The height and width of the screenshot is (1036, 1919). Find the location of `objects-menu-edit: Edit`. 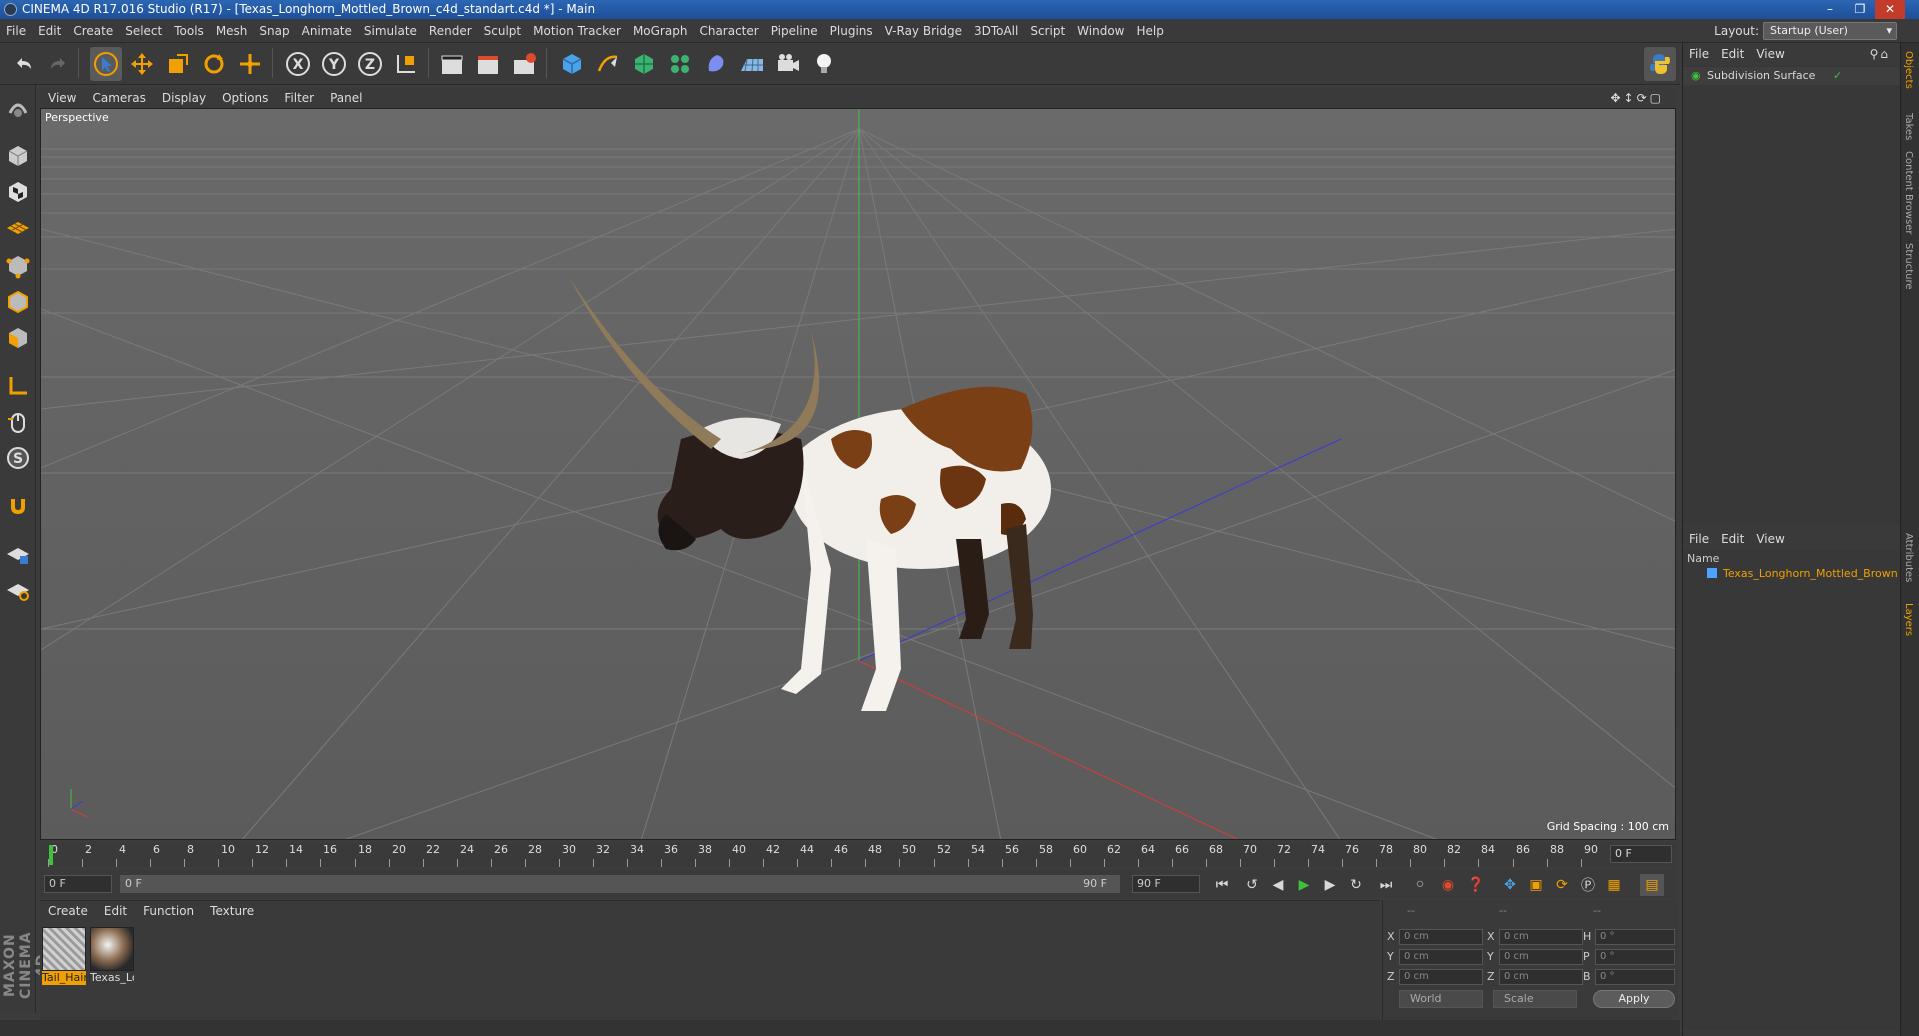

objects-menu-edit: Edit is located at coordinates (1732, 54).